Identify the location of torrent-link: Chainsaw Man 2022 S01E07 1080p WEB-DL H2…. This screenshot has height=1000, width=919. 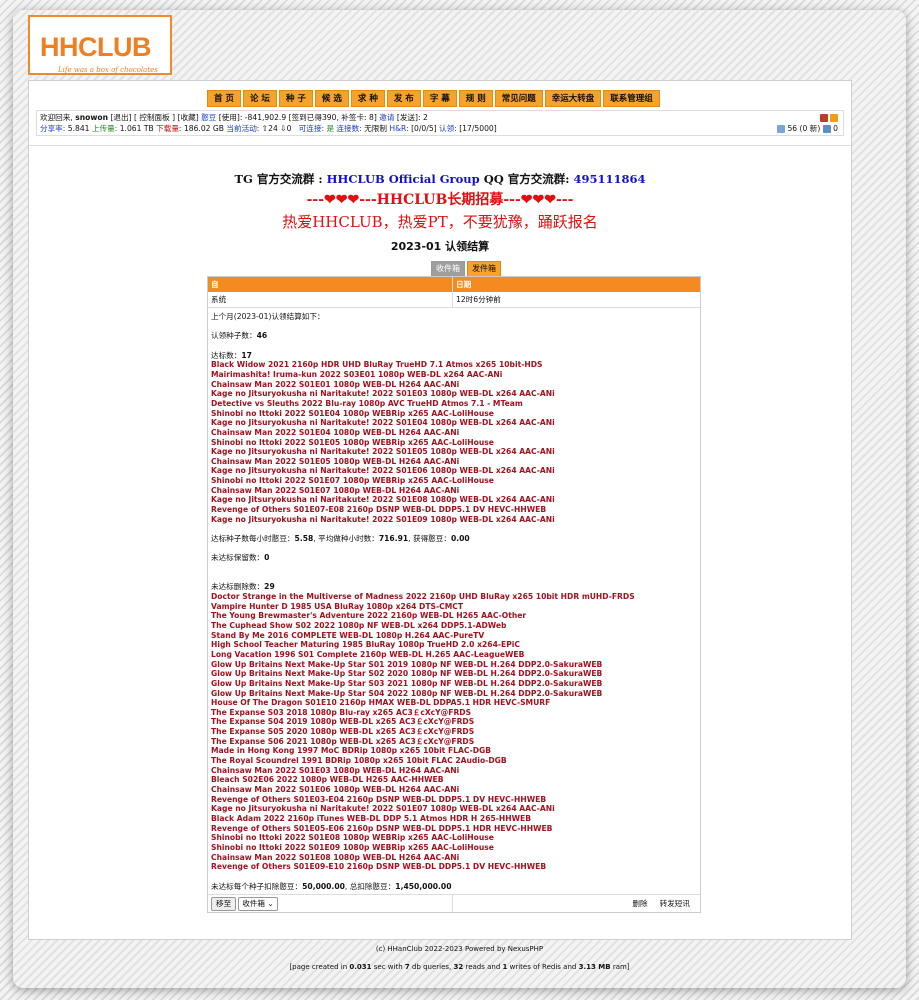
(454, 491).